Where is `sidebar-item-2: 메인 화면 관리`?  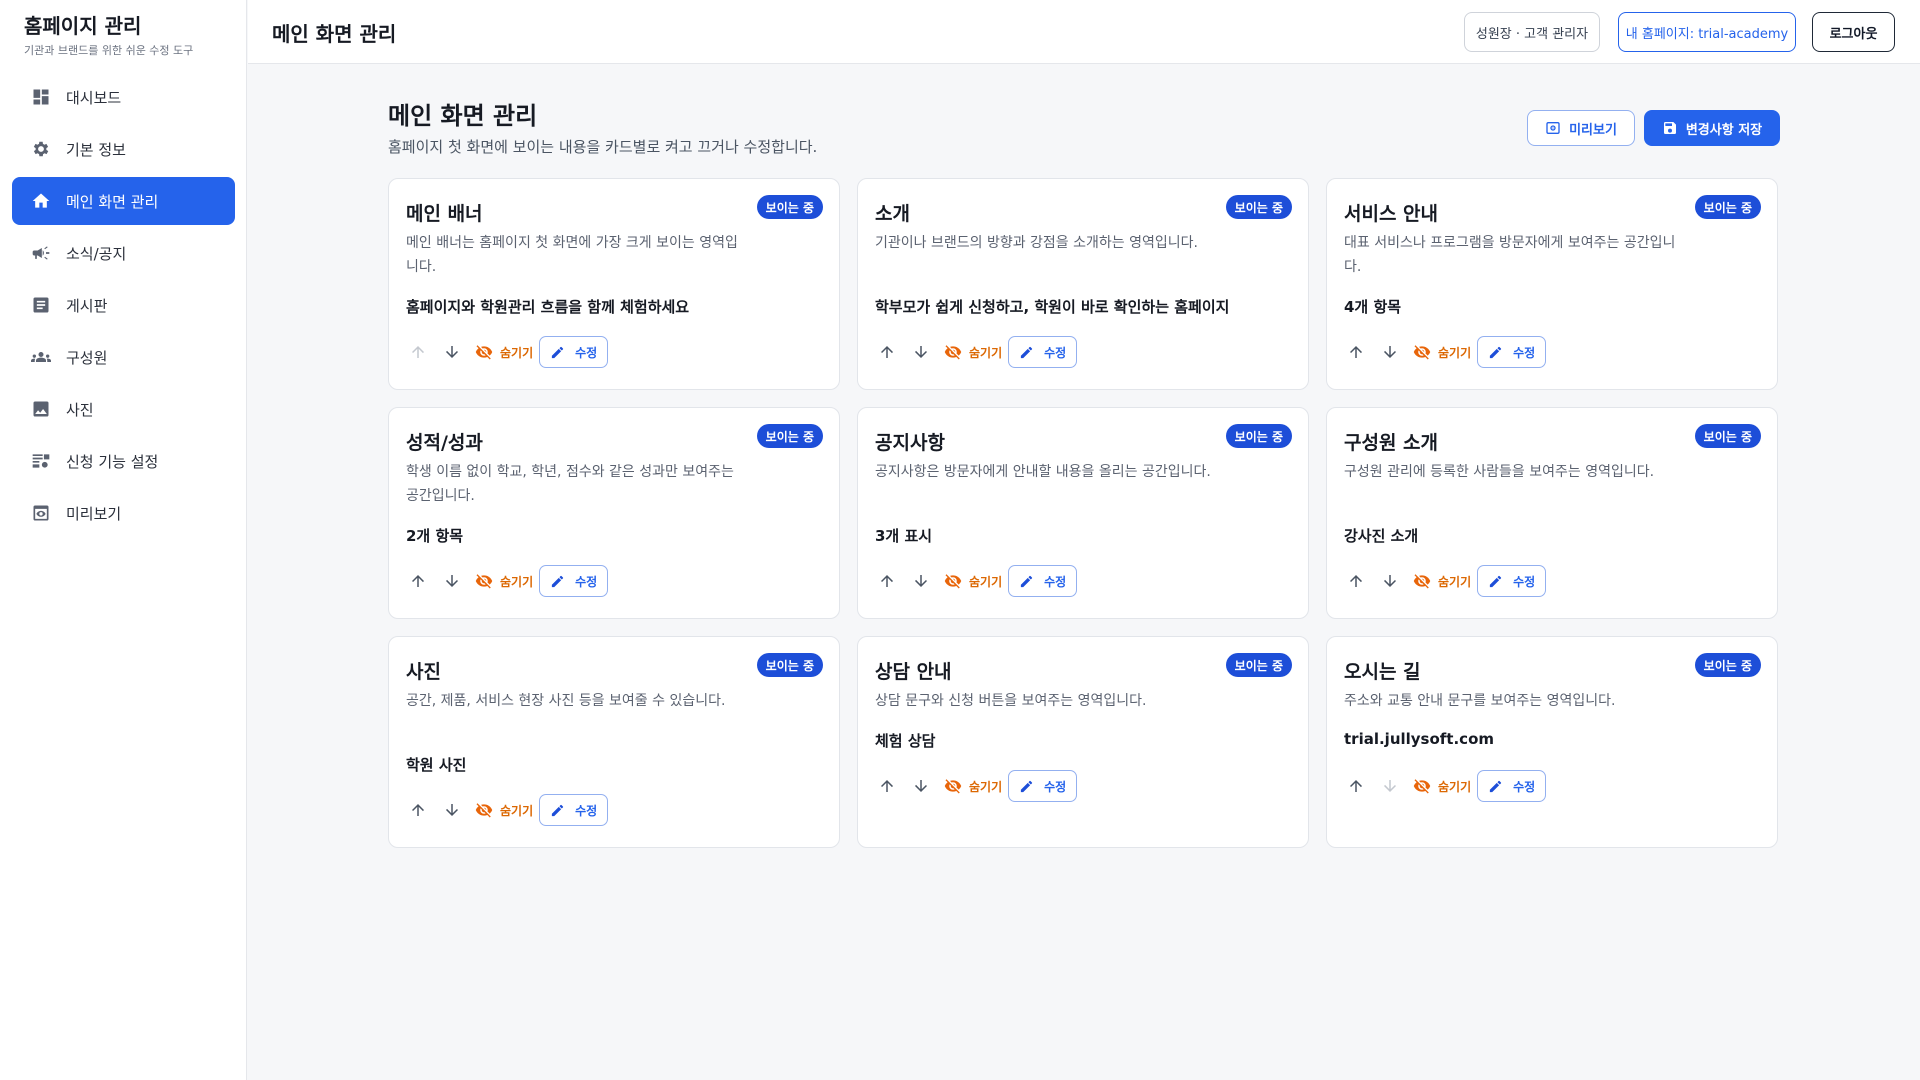
sidebar-item-2: 메인 화면 관리 is located at coordinates (123, 201).